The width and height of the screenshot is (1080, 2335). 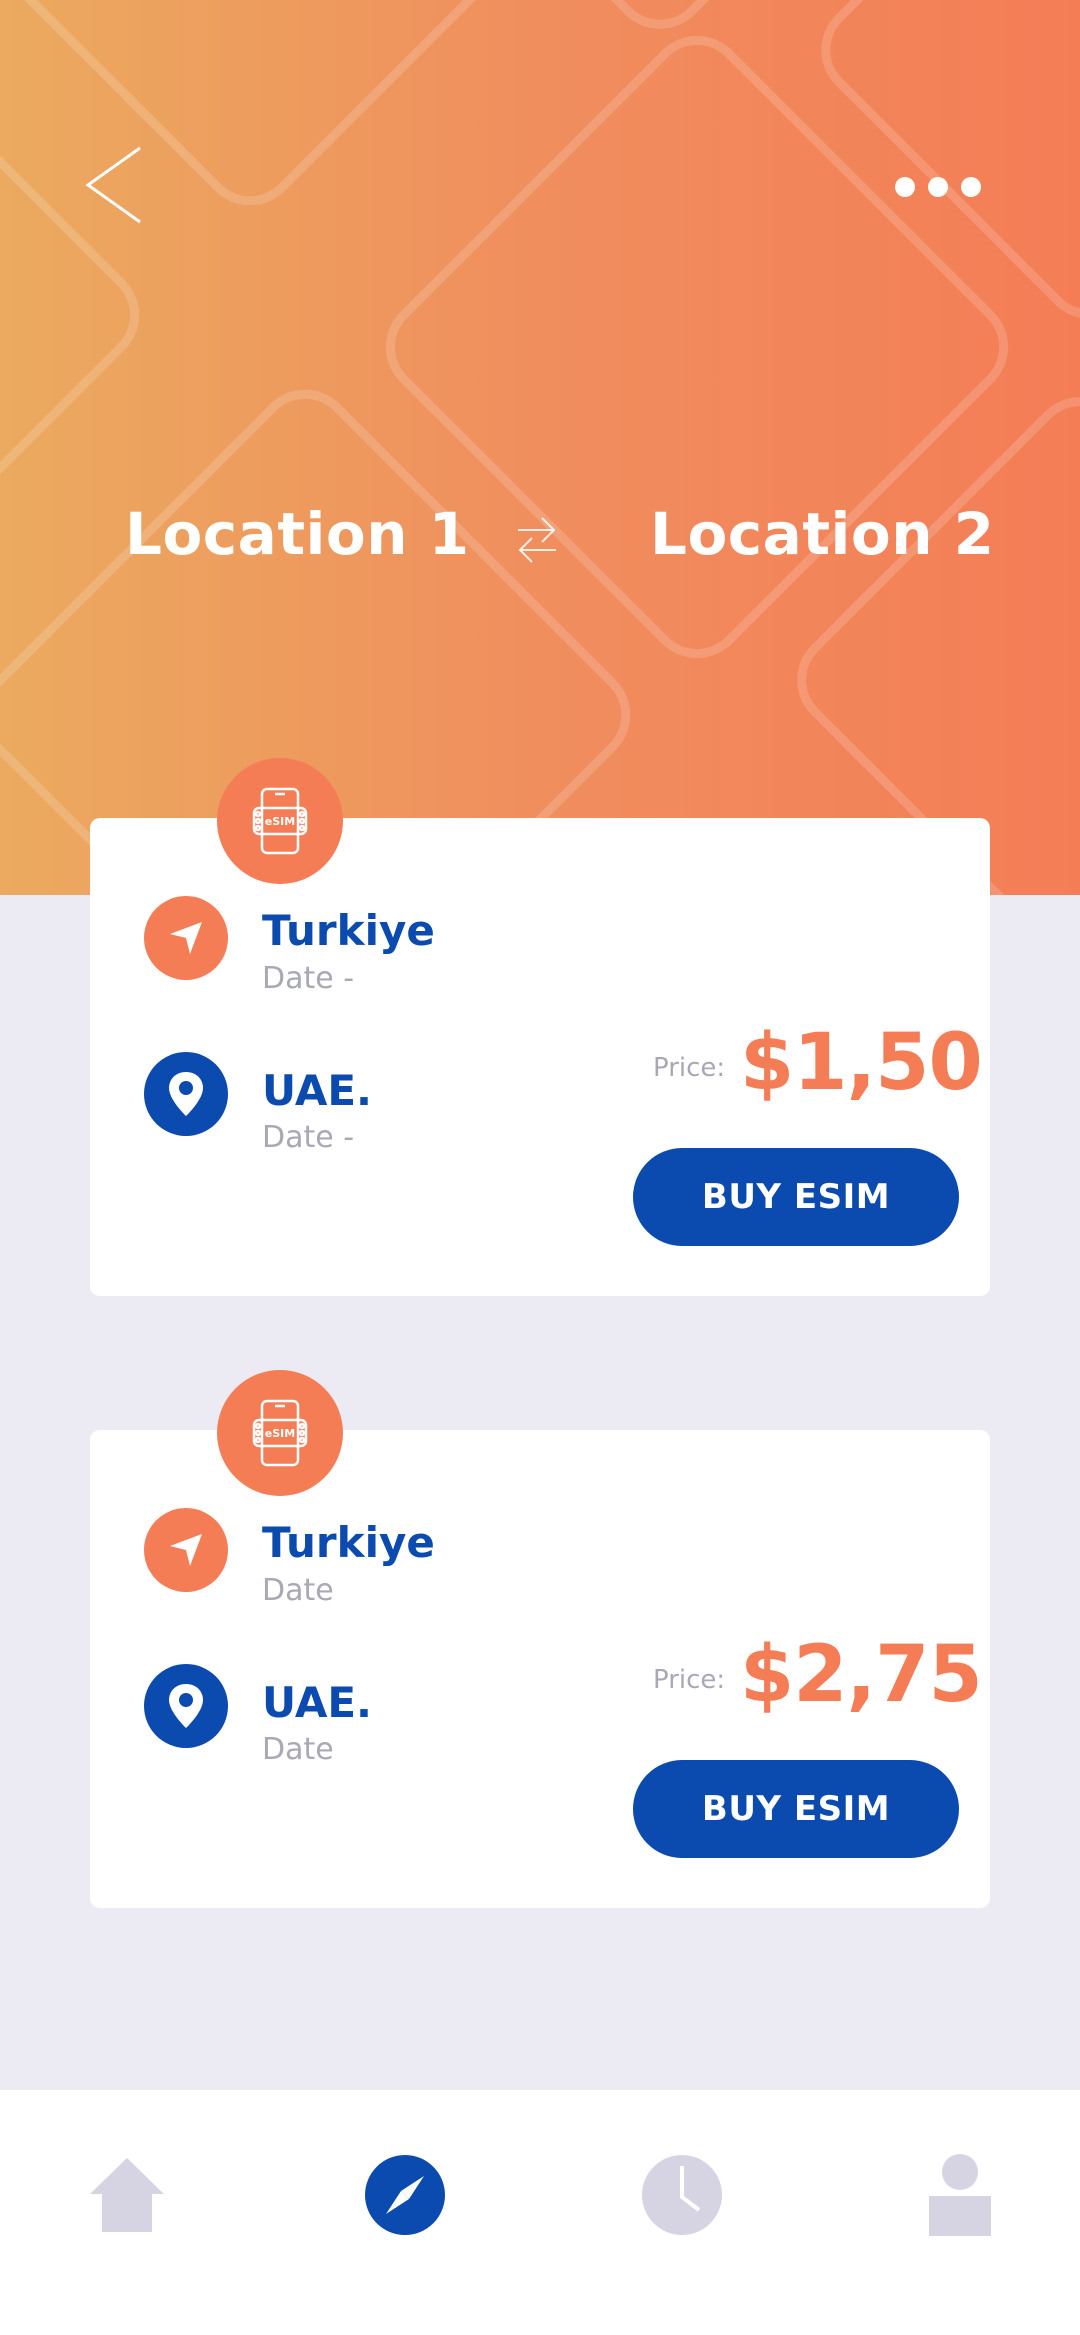 I want to click on more-dots-icon, so click(x=938, y=187).